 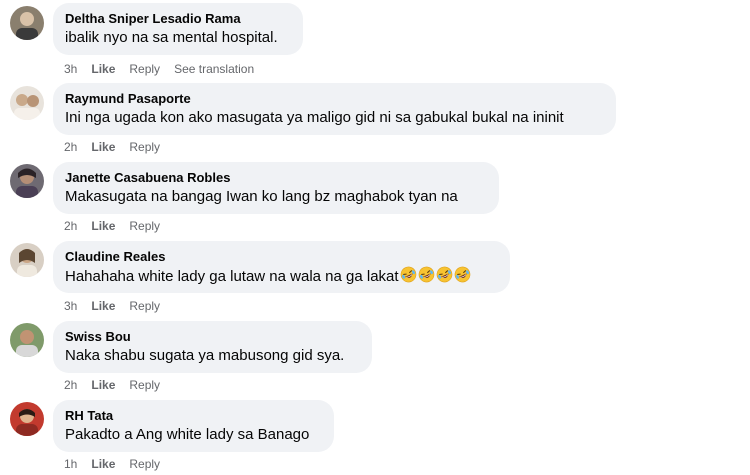 I want to click on comment-author: Deltha Sniper Lesadio Rama, so click(x=178, y=18).